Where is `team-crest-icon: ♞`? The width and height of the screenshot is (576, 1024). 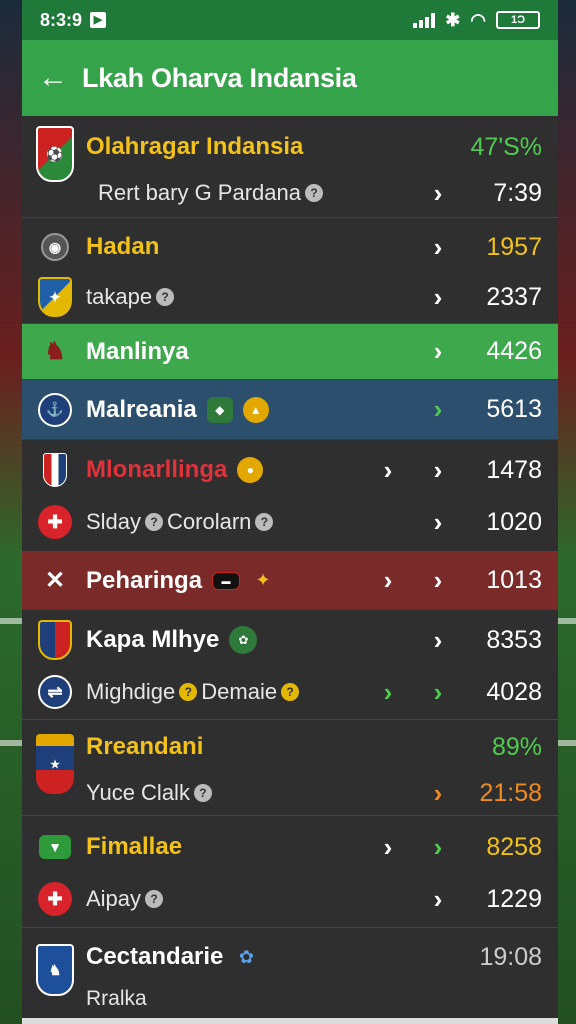
team-crest-icon: ♞ is located at coordinates (55, 351).